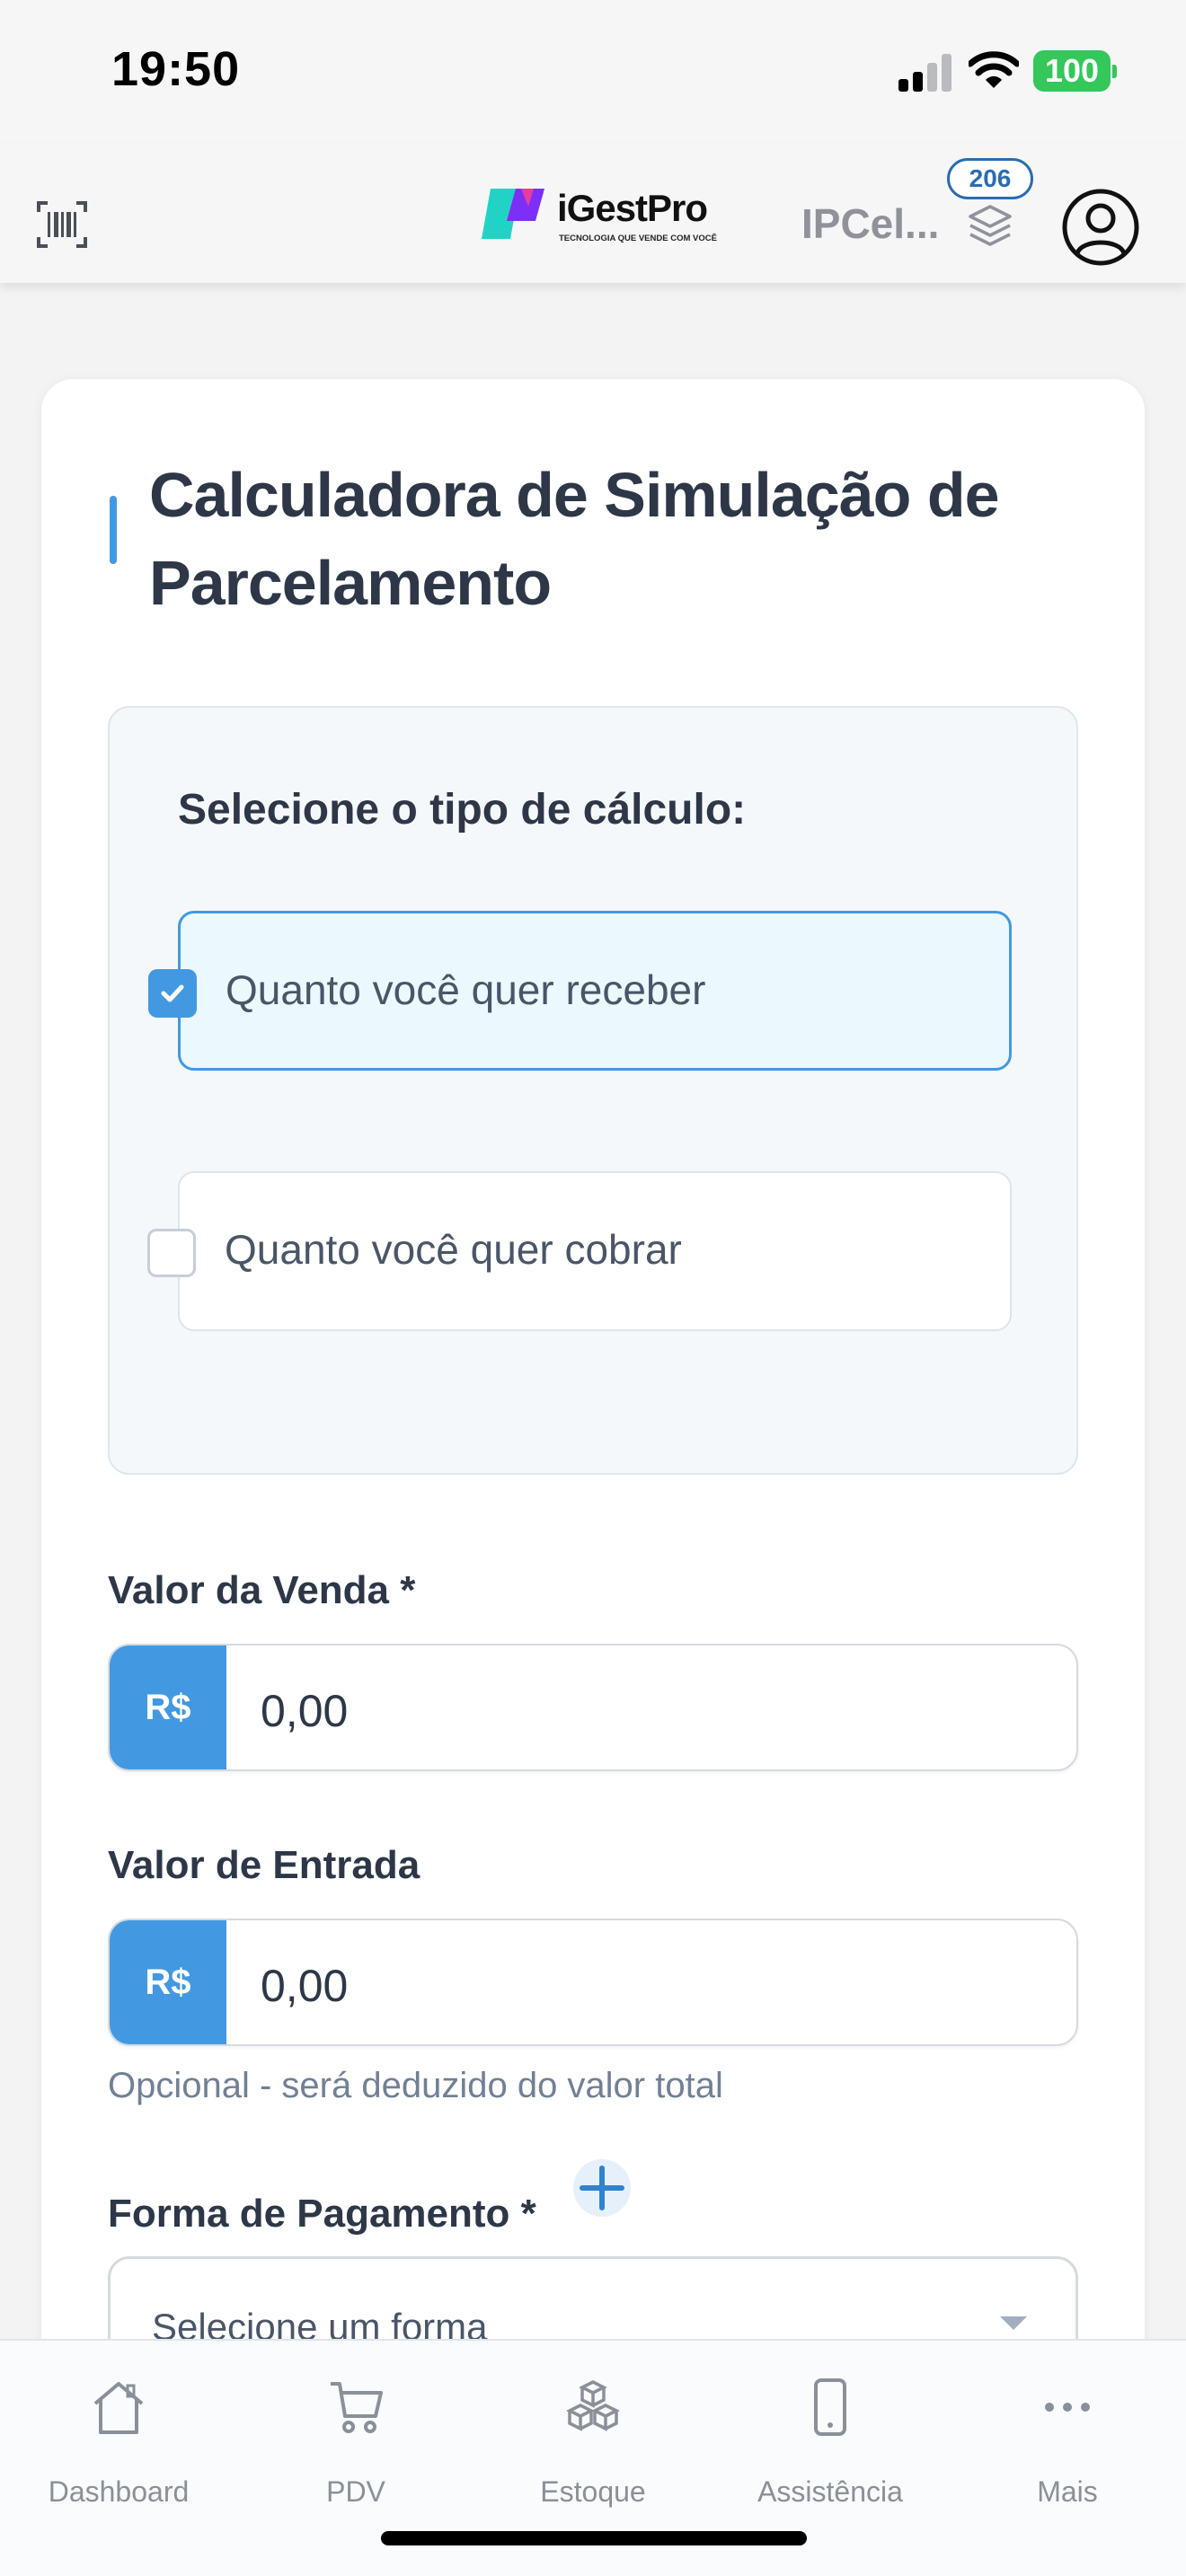 This screenshot has height=2576, width=1186. I want to click on user-avatar-icon, so click(1100, 227).